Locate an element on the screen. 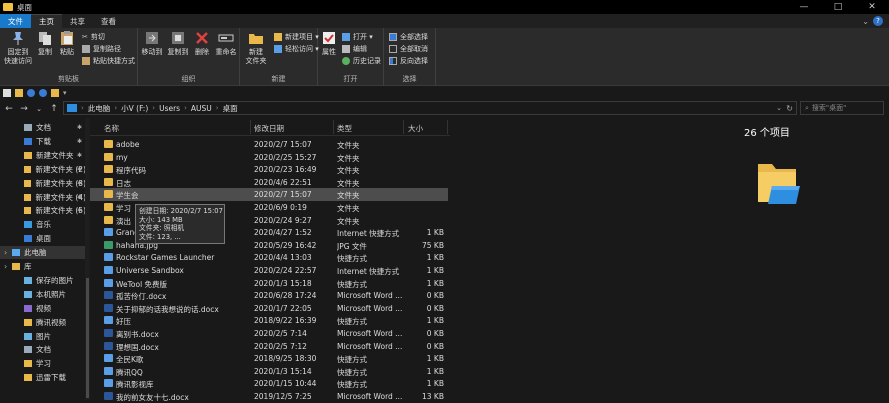  refresh-icon: ↻ is located at coordinates (789, 108).